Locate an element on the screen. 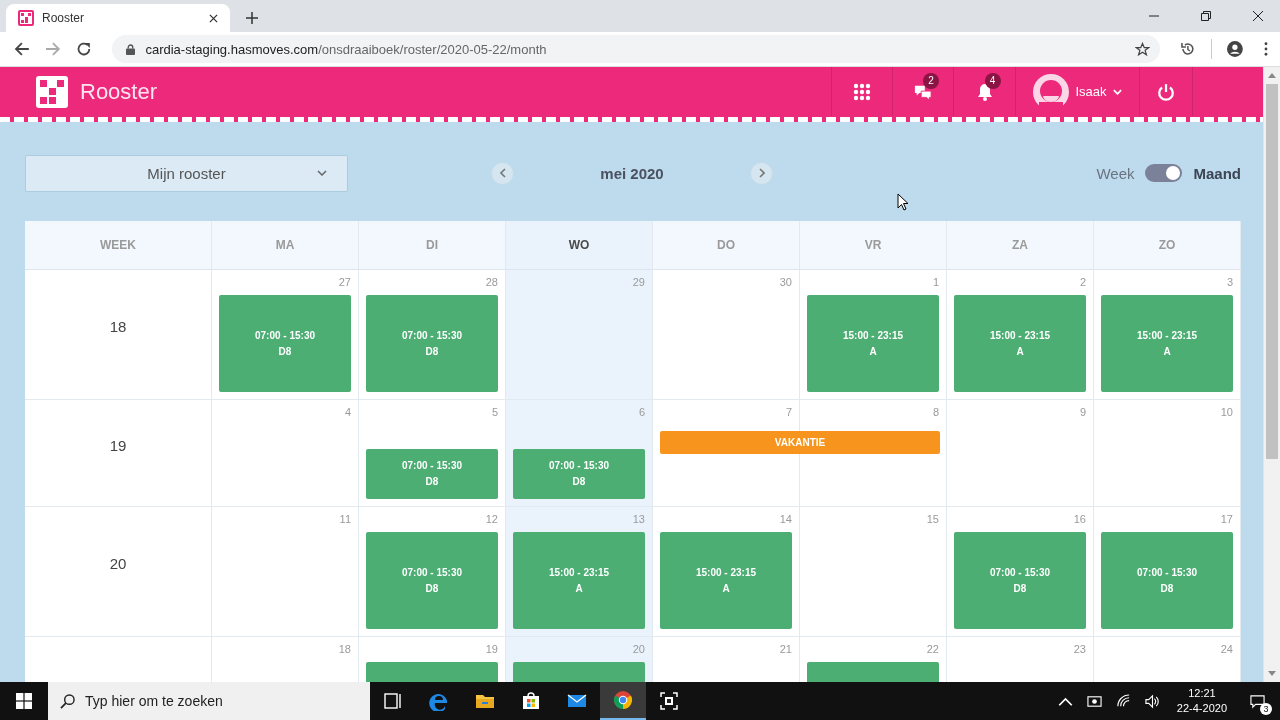 The height and width of the screenshot is (720, 1280). clock: 12:21 22-4-2020 is located at coordinates (1201, 701).